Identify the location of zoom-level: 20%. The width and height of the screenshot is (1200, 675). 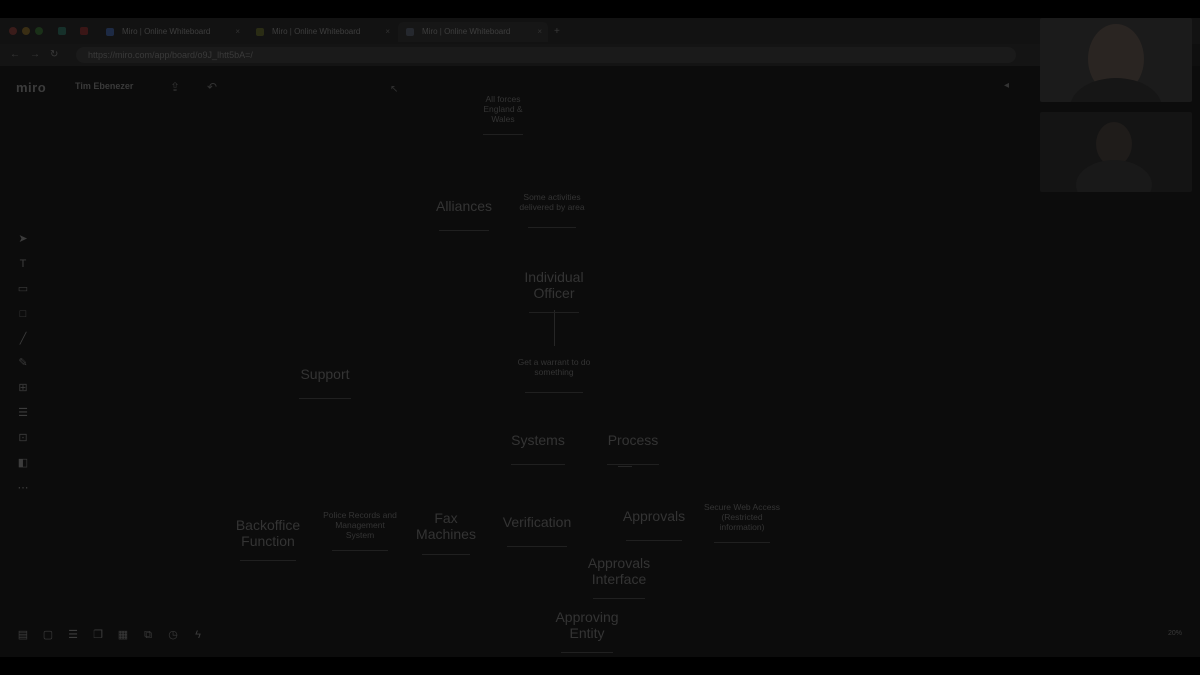
(1175, 633).